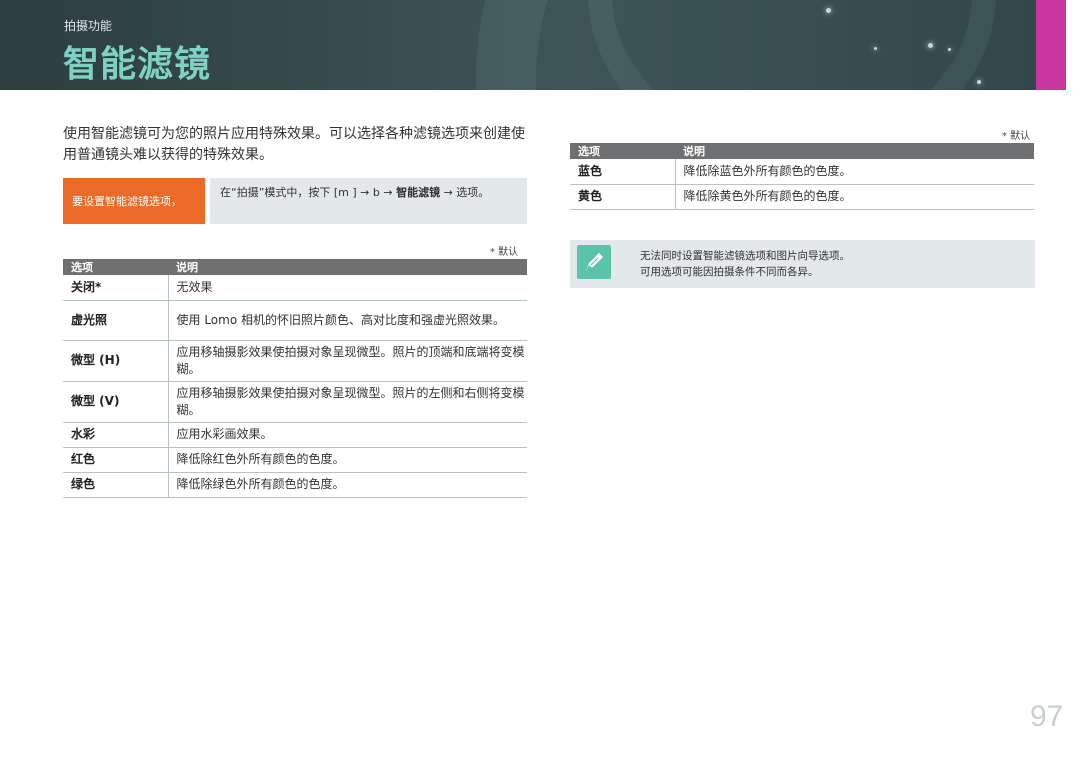 Image resolution: width=1080 pixels, height=765 pixels. I want to click on option-cell: 微型 (V), so click(115, 402).